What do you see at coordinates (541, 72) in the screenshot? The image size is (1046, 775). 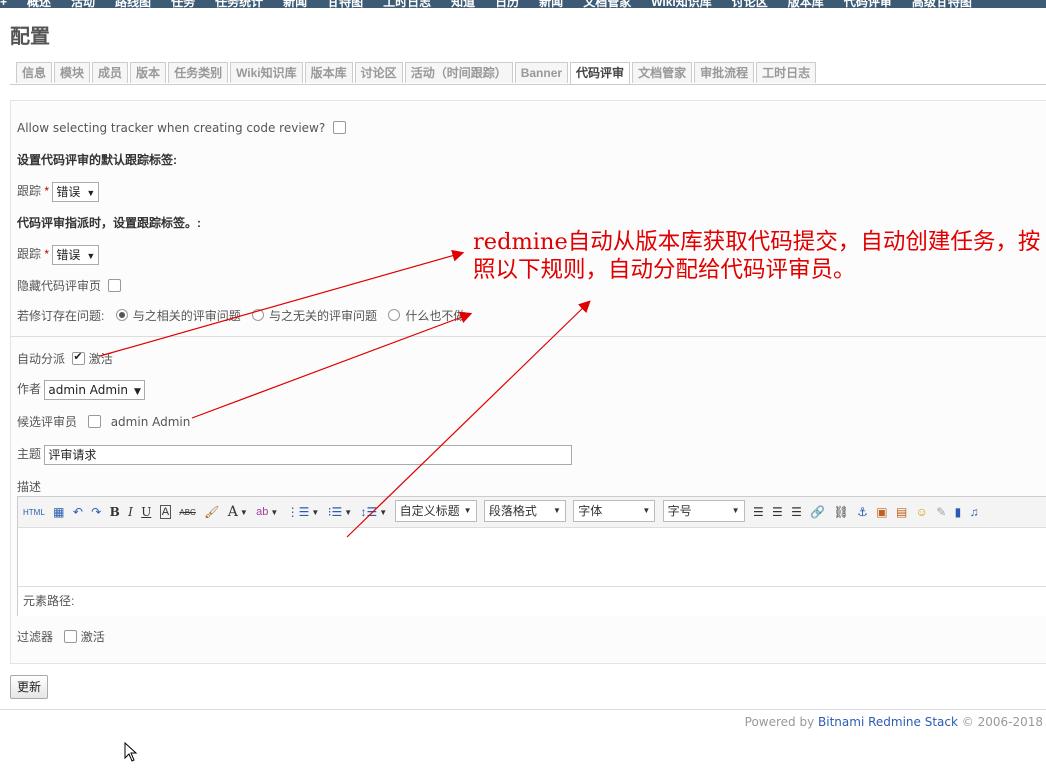 I see `tab-9: Banner` at bounding box center [541, 72].